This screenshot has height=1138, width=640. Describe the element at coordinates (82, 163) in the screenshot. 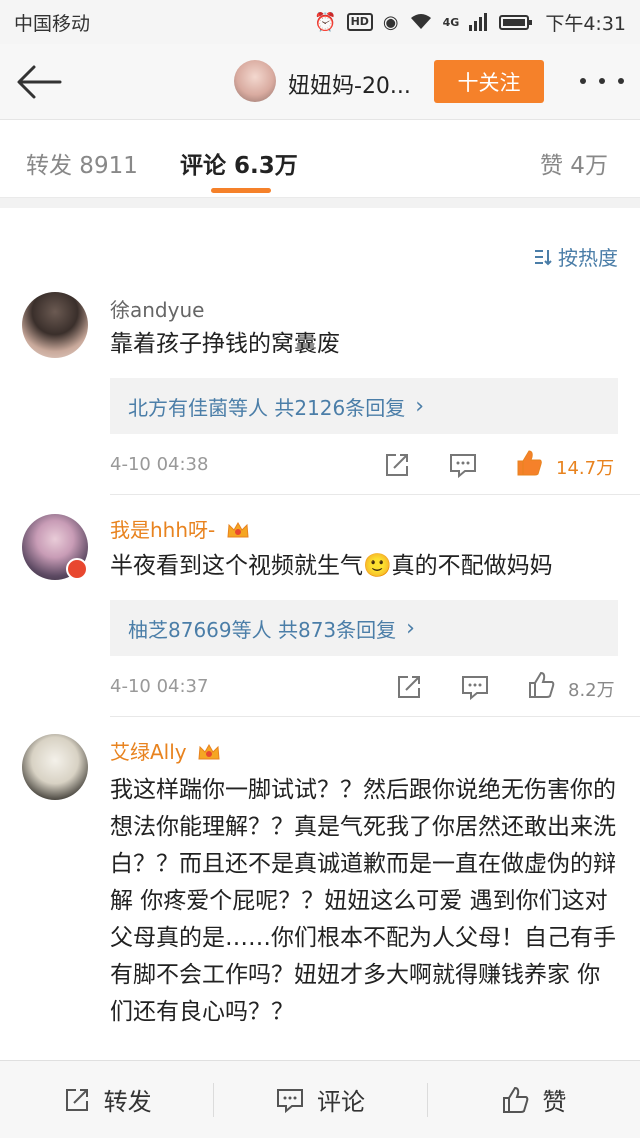

I see `tab-repost: 转发 8911` at that location.